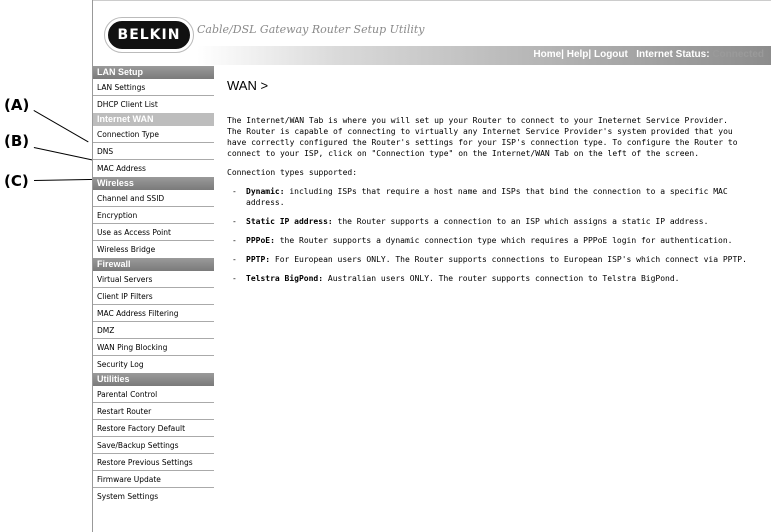 The image size is (771, 532). Describe the element at coordinates (153, 379) in the screenshot. I see `section-utilities: Utilities` at that location.